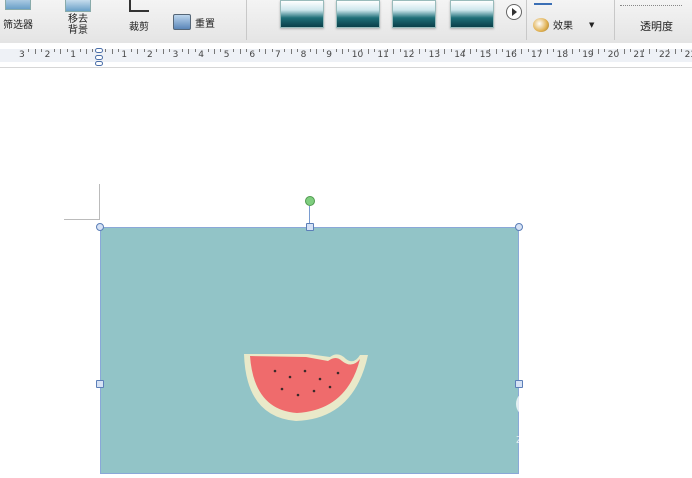 This screenshot has height=478, width=692. Describe the element at coordinates (139, 16) in the screenshot. I see `crop-button: 裁剪` at that location.